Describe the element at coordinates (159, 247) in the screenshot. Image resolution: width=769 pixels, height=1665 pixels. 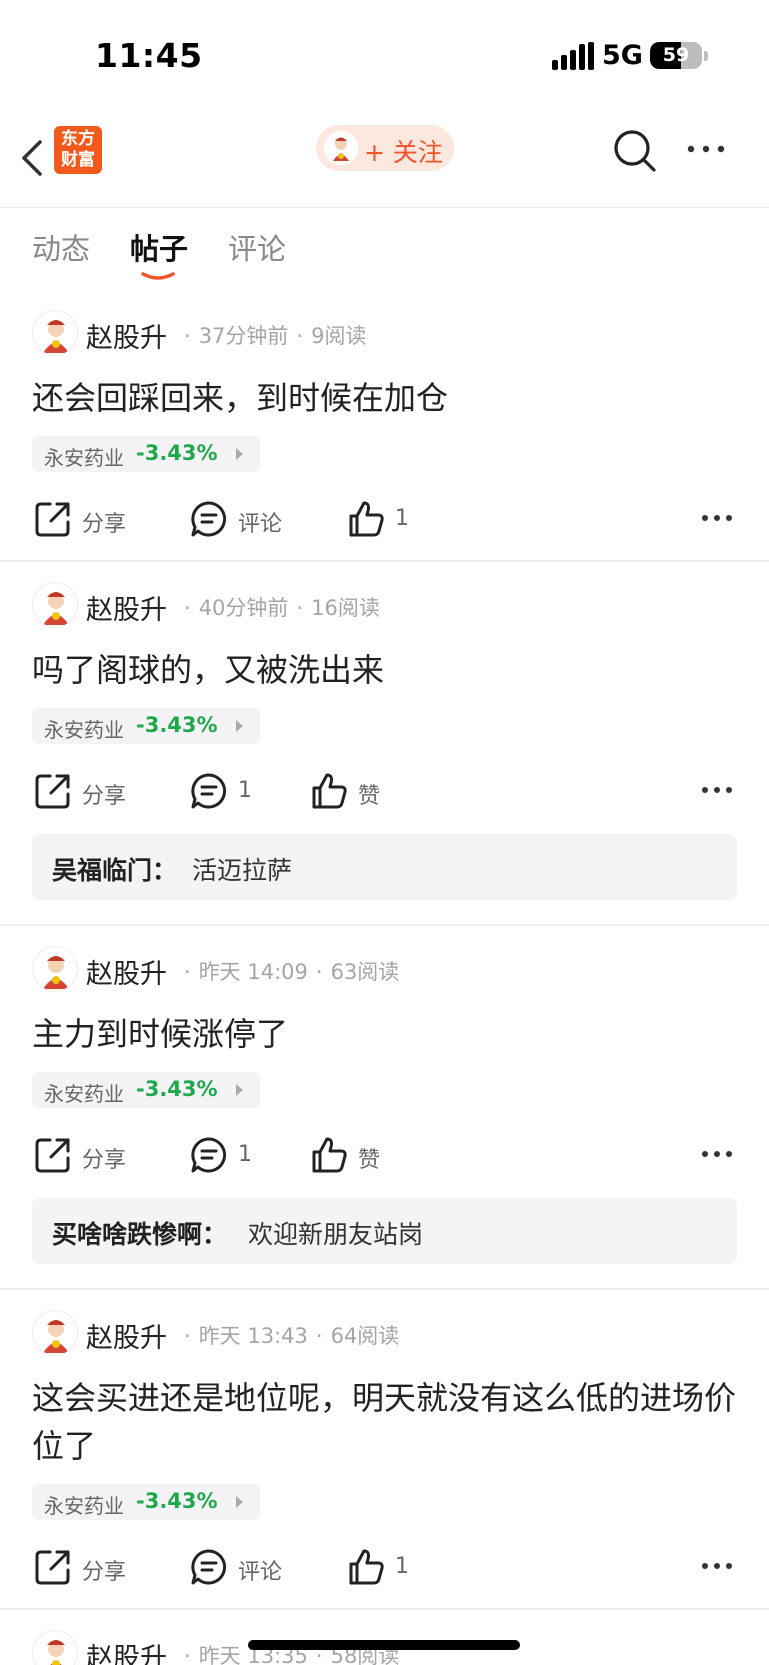
I see `tab-posts: 帖子` at that location.